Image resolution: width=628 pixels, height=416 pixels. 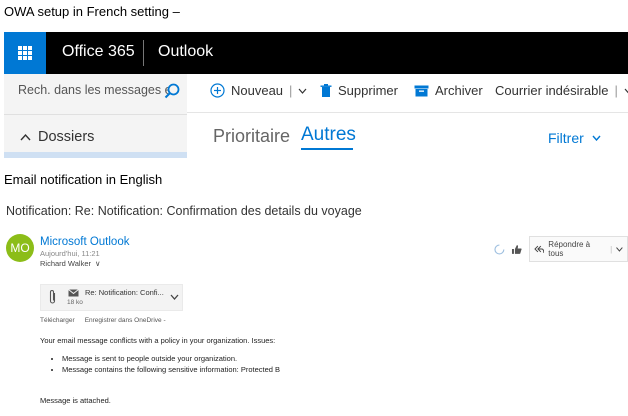 I want to click on message-actions: Répondre à tous |, so click(x=561, y=249).